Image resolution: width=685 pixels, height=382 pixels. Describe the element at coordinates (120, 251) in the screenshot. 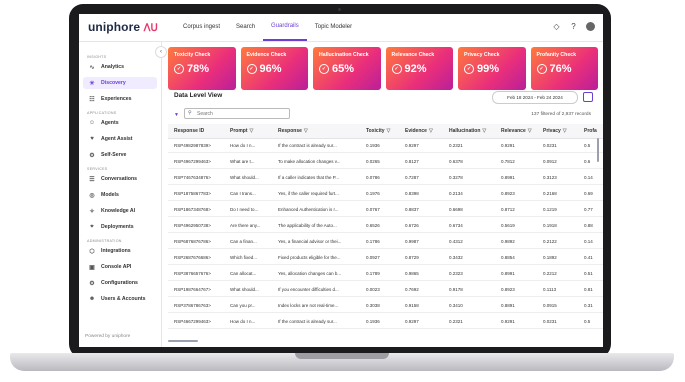

I see `sidebar-item-integrations: ⬡ Integrations` at that location.